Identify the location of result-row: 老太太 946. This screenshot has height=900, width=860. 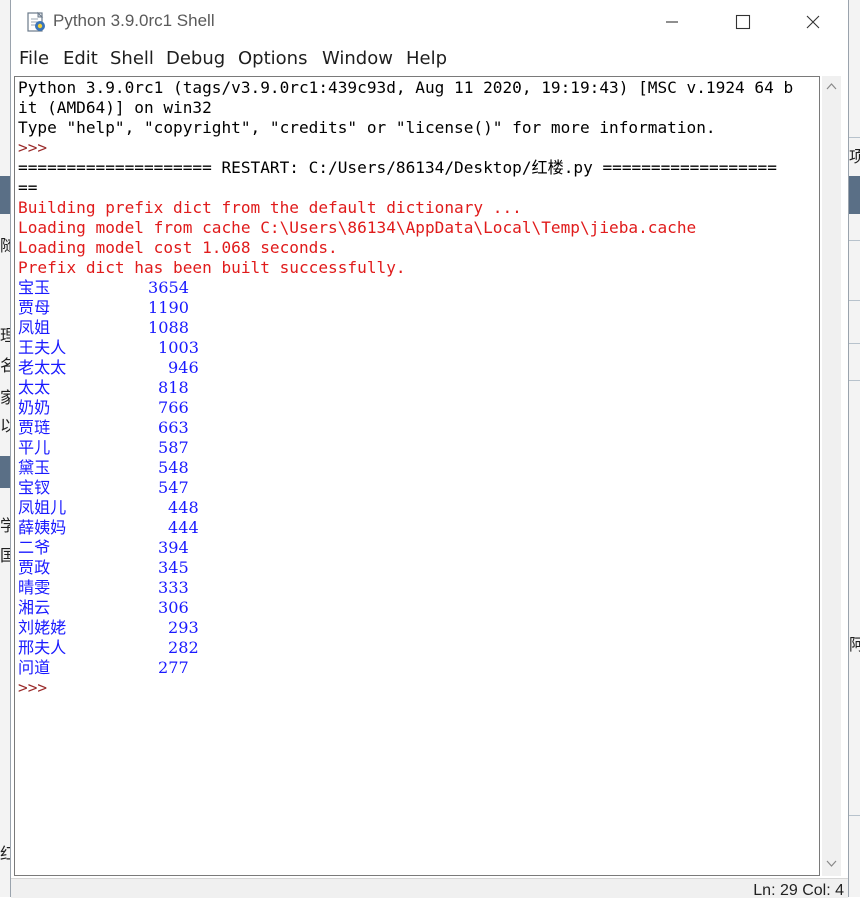
(218, 368).